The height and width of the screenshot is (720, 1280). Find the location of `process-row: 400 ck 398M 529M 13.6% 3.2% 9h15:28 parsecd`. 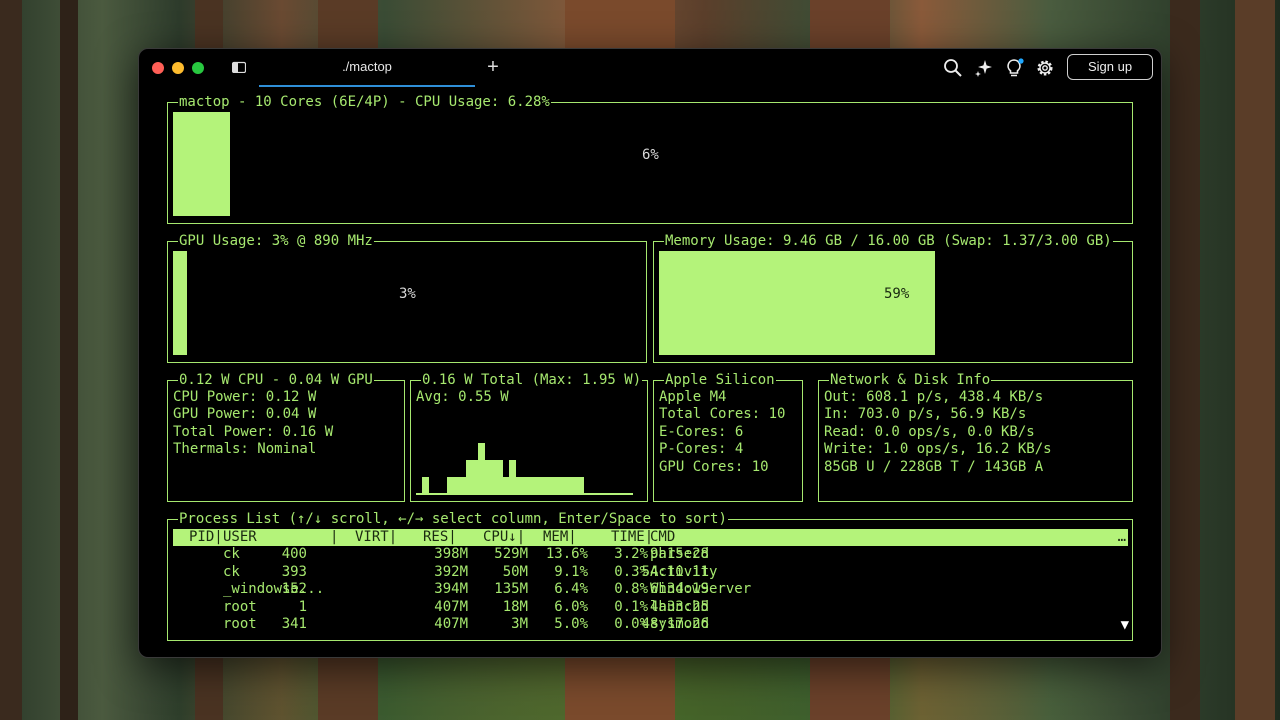

process-row: 400 ck 398M 529M 13.6% 3.2% 9h15:28 parsecd is located at coordinates (650, 554).